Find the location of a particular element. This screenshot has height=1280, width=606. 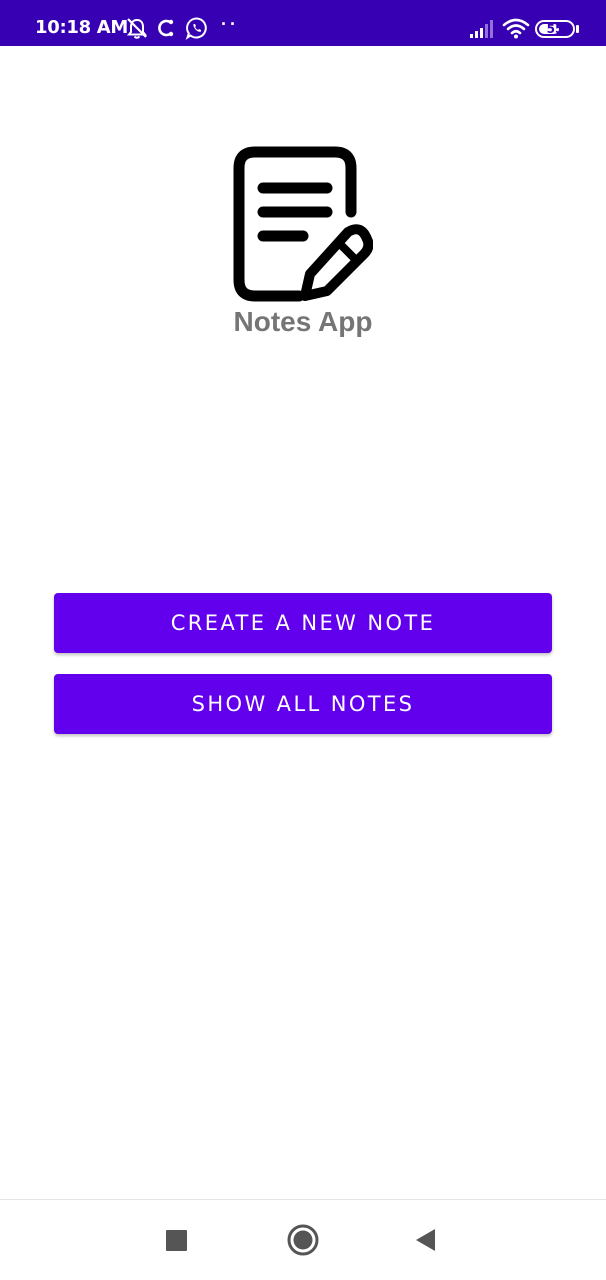

sync-icon is located at coordinates (166, 28).